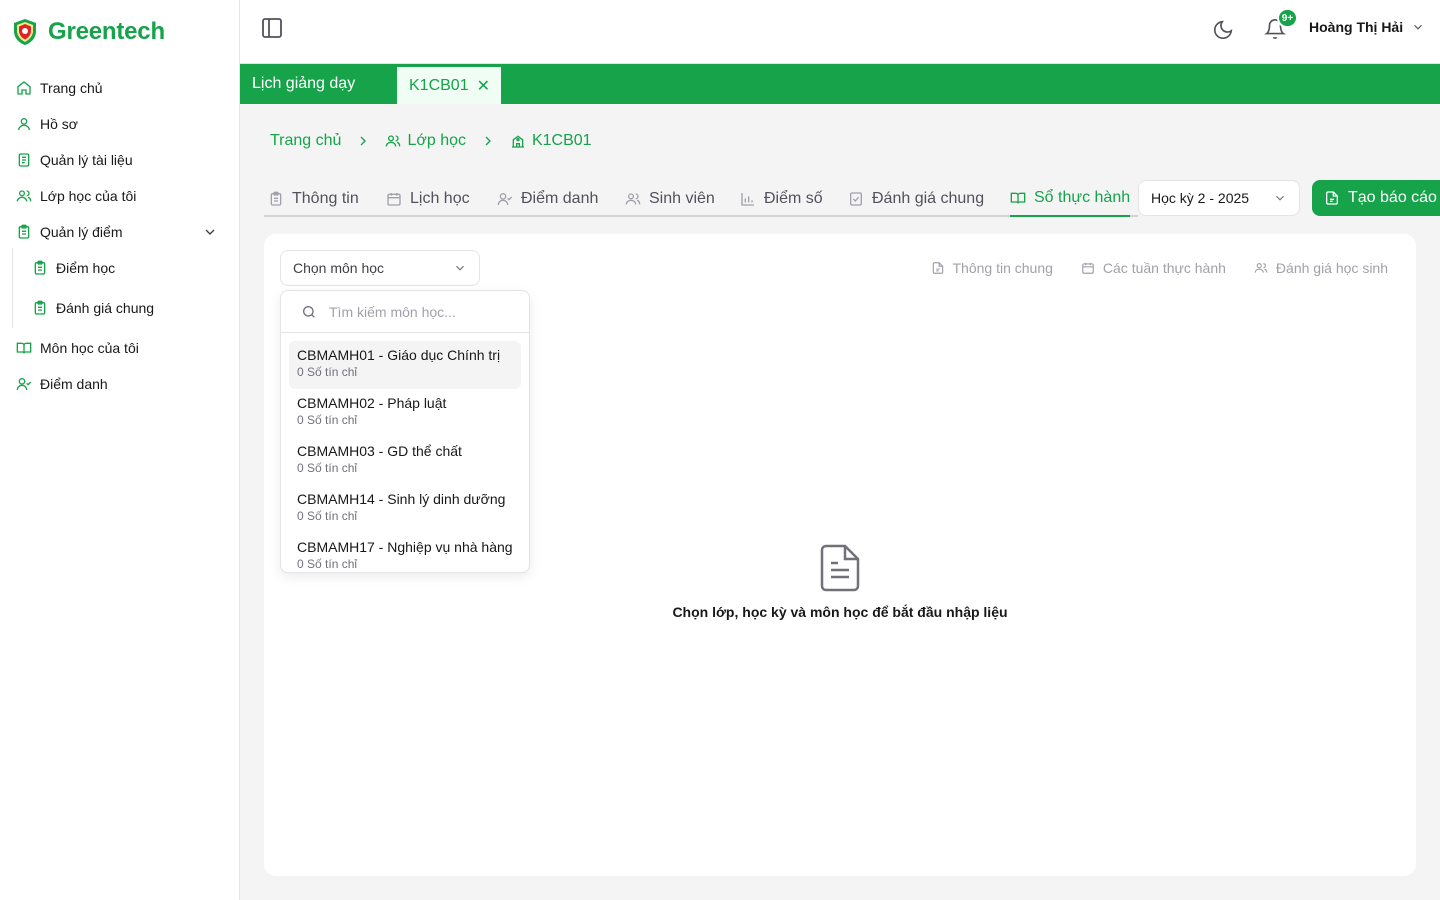 The width and height of the screenshot is (1440, 900). Describe the element at coordinates (405, 461) in the screenshot. I see `subject-option: CBMAMH03 - GD thể chất 0 Số tín chỉ` at that location.